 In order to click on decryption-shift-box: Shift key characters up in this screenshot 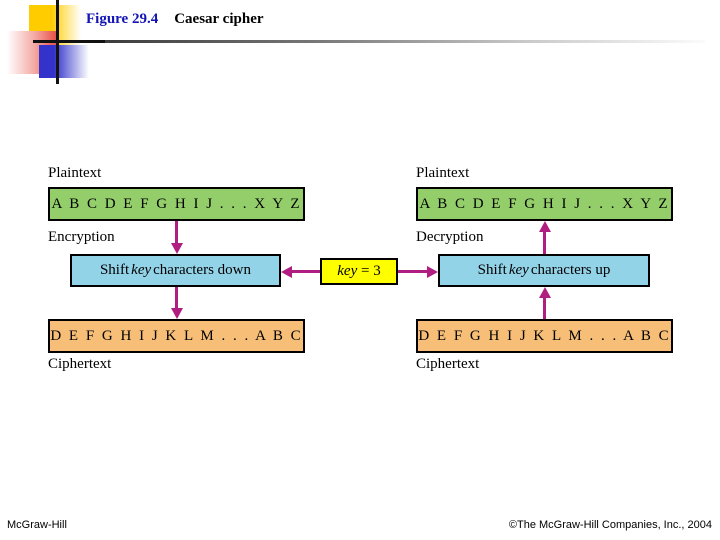, I will do `click(544, 270)`.